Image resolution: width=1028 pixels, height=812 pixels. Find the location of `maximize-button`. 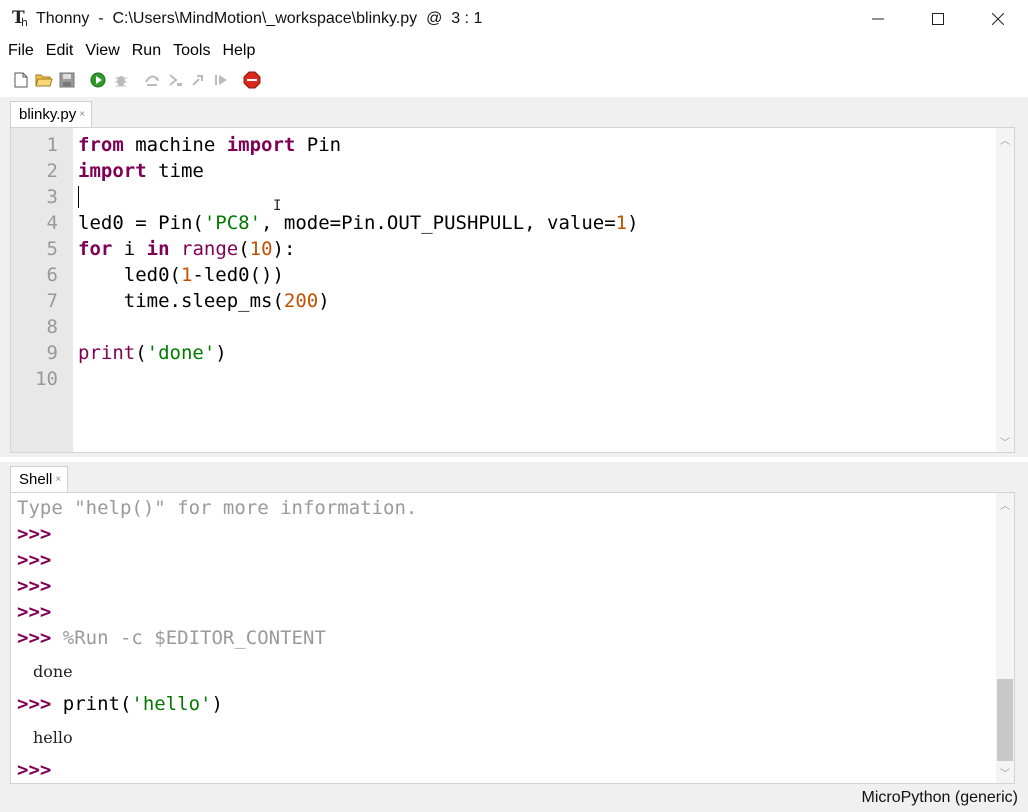

maximize-button is located at coordinates (938, 19).